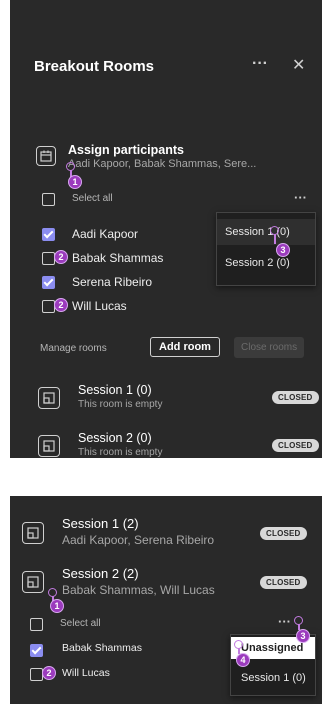  I want to click on assign-room-menu: Session 1 (0) Session 2 (0), so click(266, 249).